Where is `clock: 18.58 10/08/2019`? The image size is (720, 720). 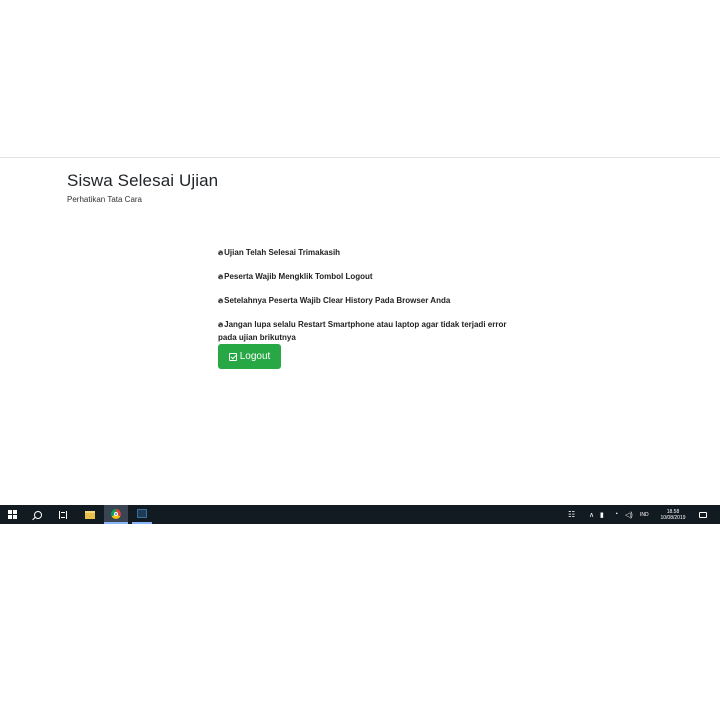 clock: 18.58 10/08/2019 is located at coordinates (673, 514).